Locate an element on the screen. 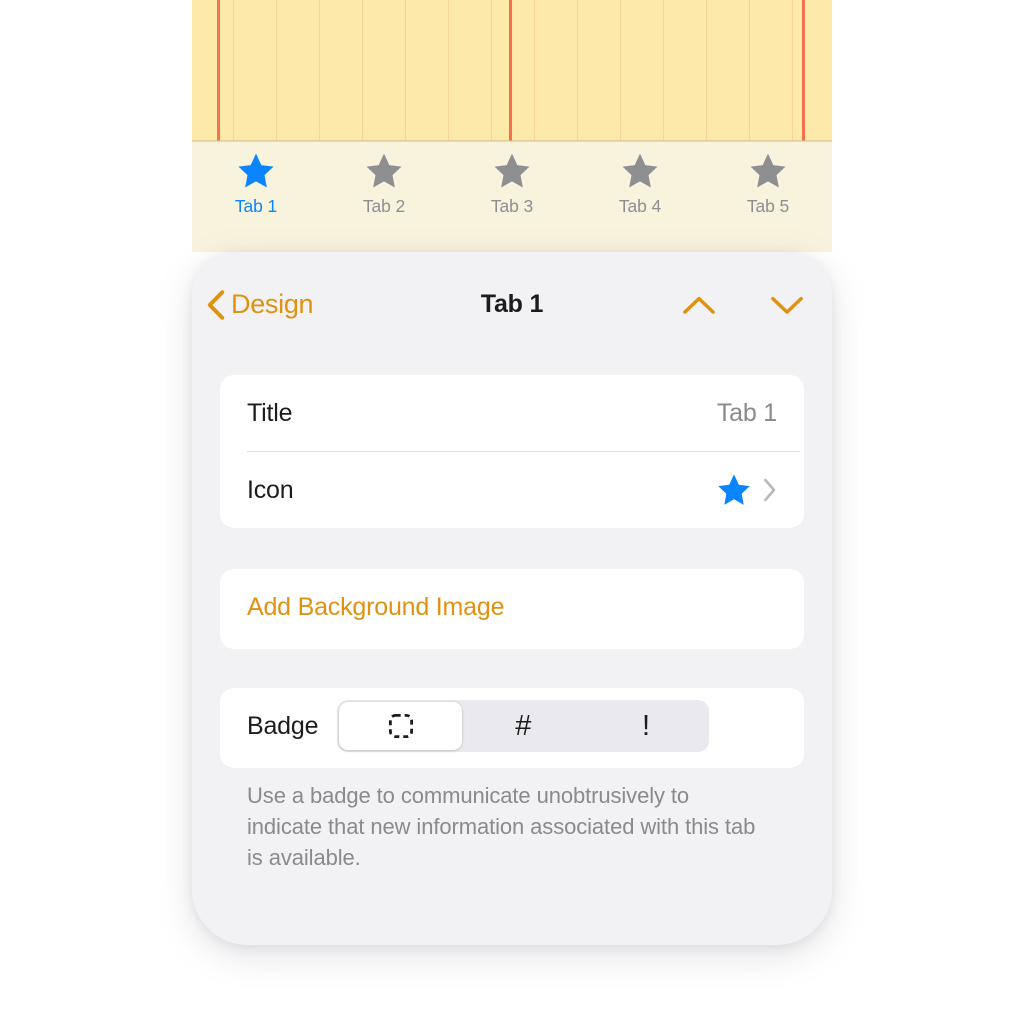 Image resolution: width=1024 pixels, height=1024 pixels. title-row-value: Tab 1 is located at coordinates (746, 412).